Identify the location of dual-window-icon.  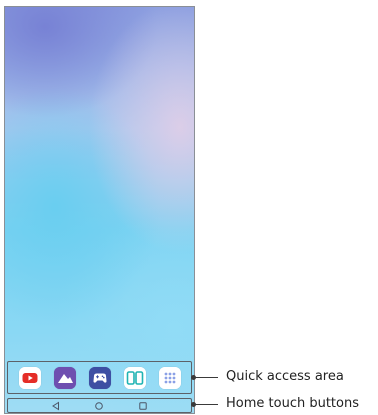
(134, 377).